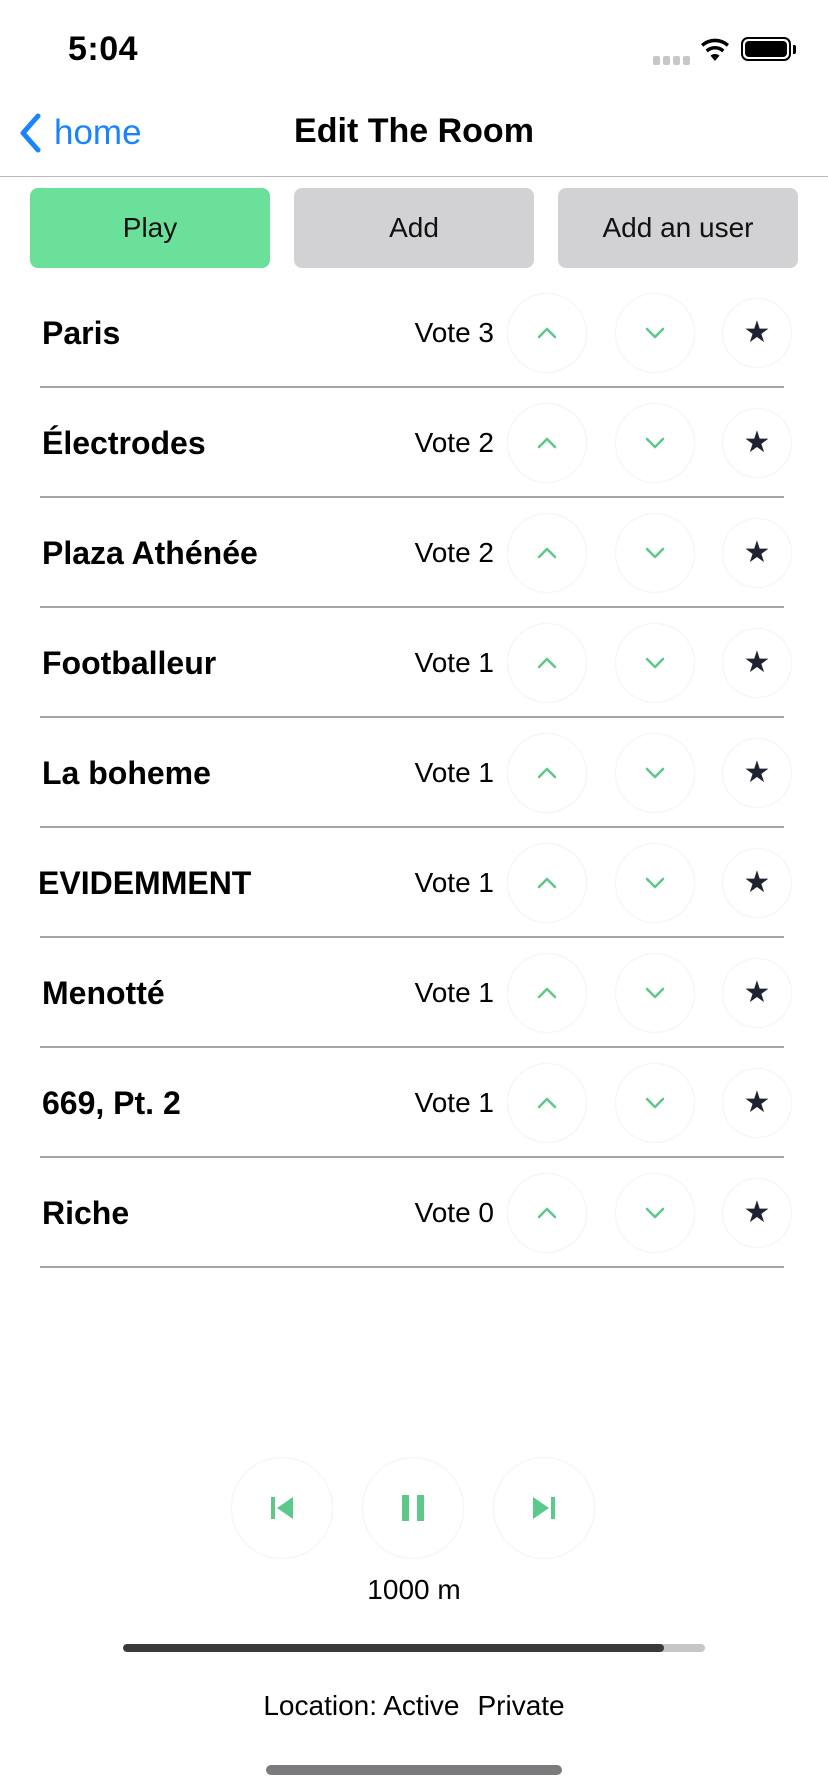 The height and width of the screenshot is (1792, 828). What do you see at coordinates (521, 1705) in the screenshot?
I see `privacy-status: Private` at bounding box center [521, 1705].